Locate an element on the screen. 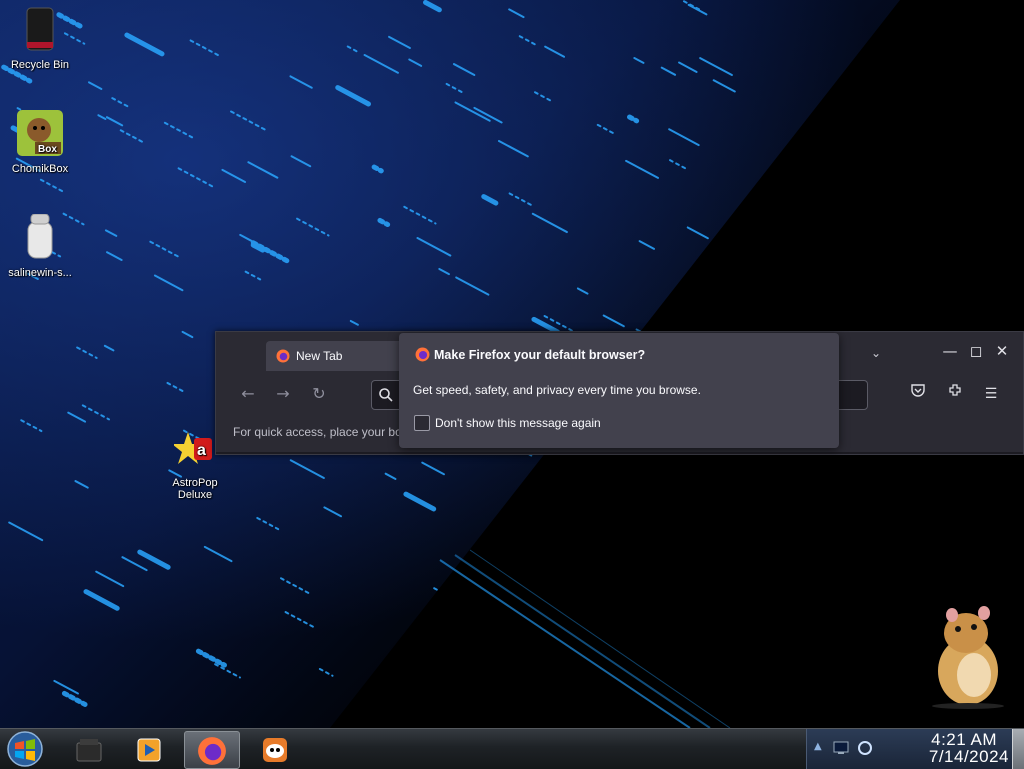 Image resolution: width=1024 pixels, height=769 pixels. reload-icon: ↻ is located at coordinates (319, 394).